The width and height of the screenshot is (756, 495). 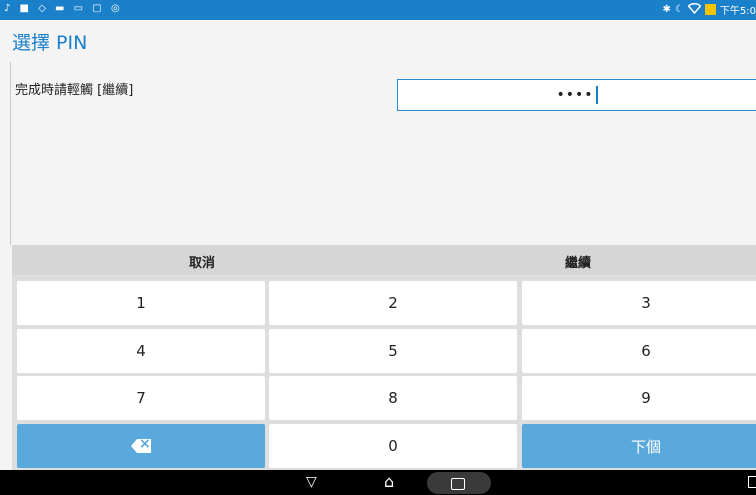 I want to click on key-7: 7, so click(x=141, y=398).